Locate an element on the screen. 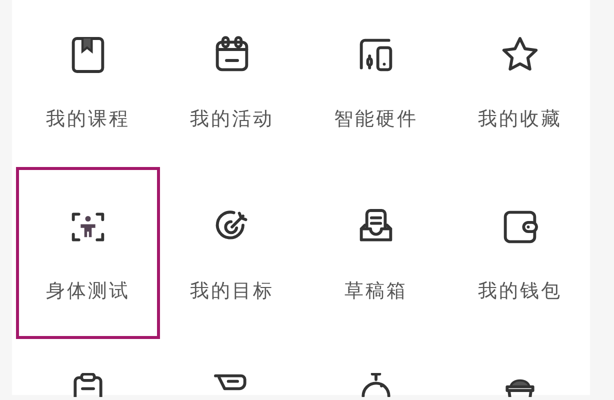 This screenshot has width=614, height=400. menu-label: 我的收藏 is located at coordinates (520, 119).